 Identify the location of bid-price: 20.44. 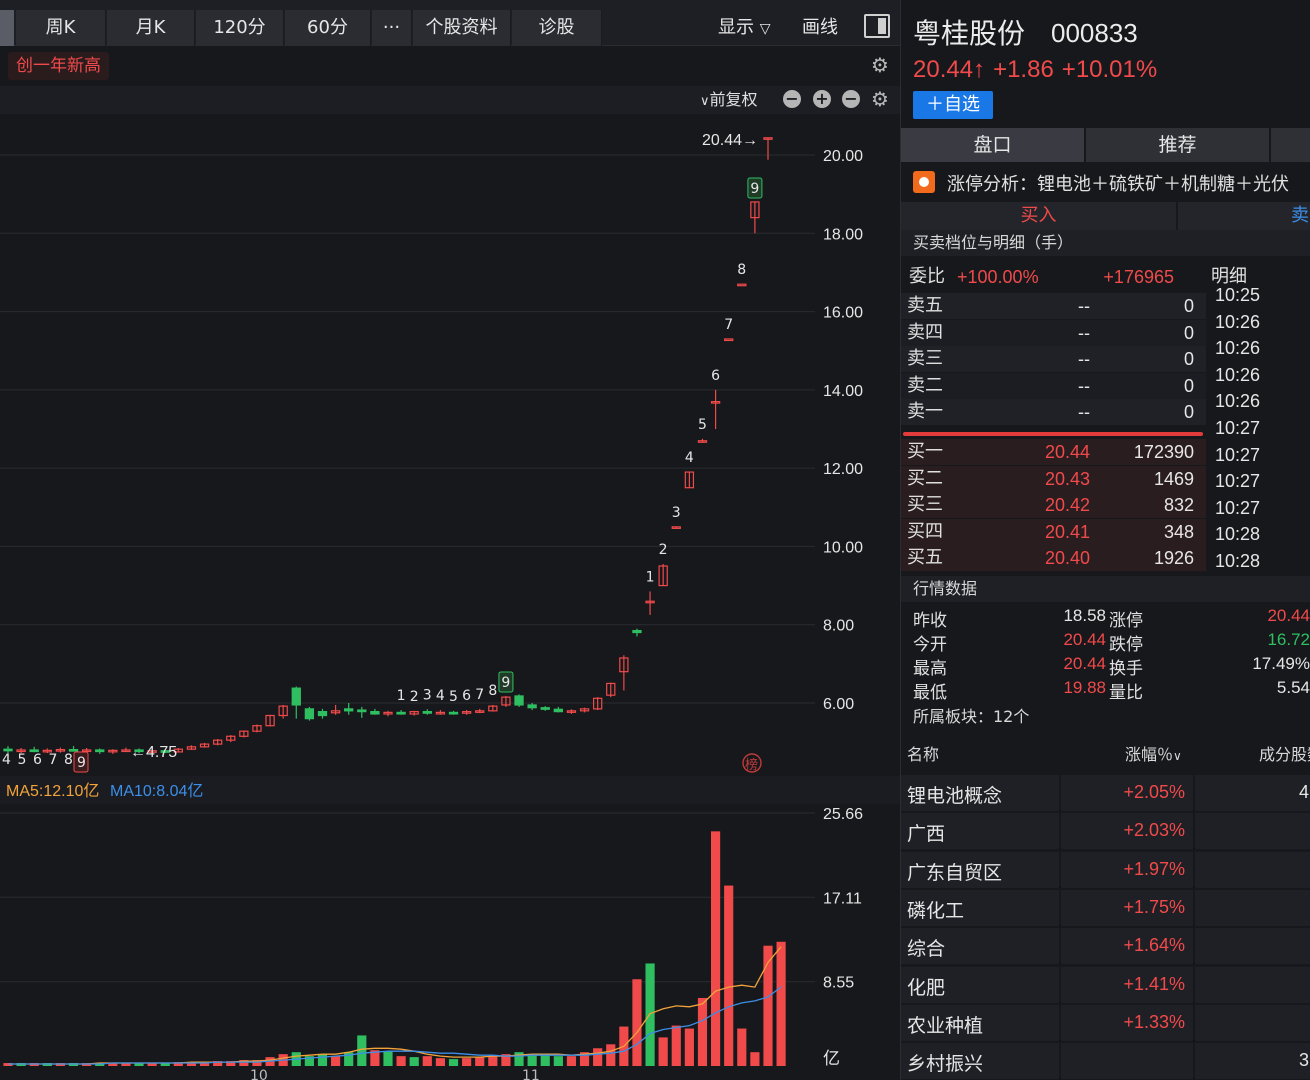
(1067, 452).